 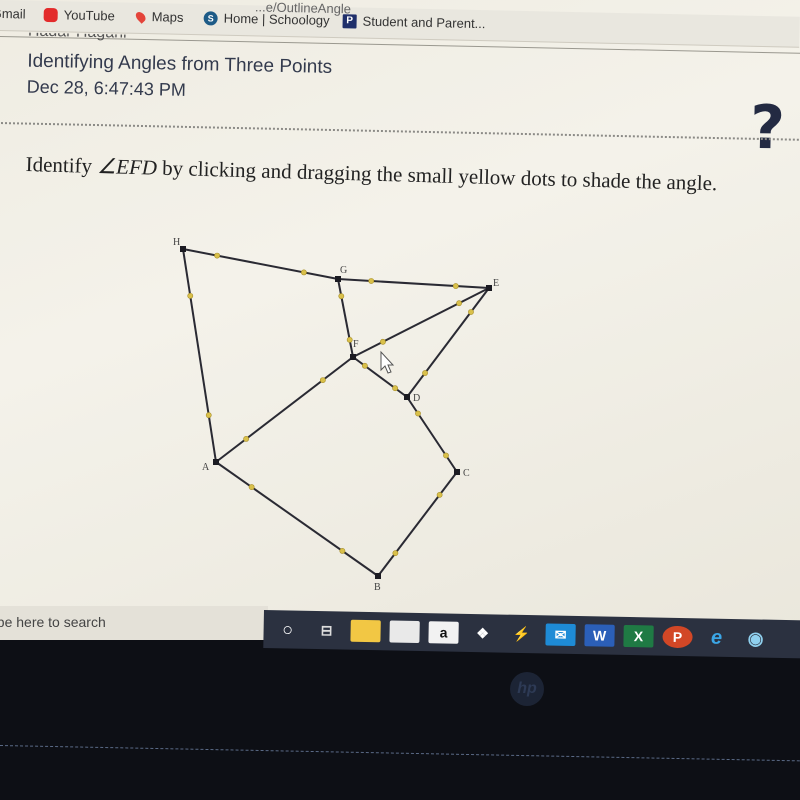 I want to click on segment-FE, so click(x=421, y=322).